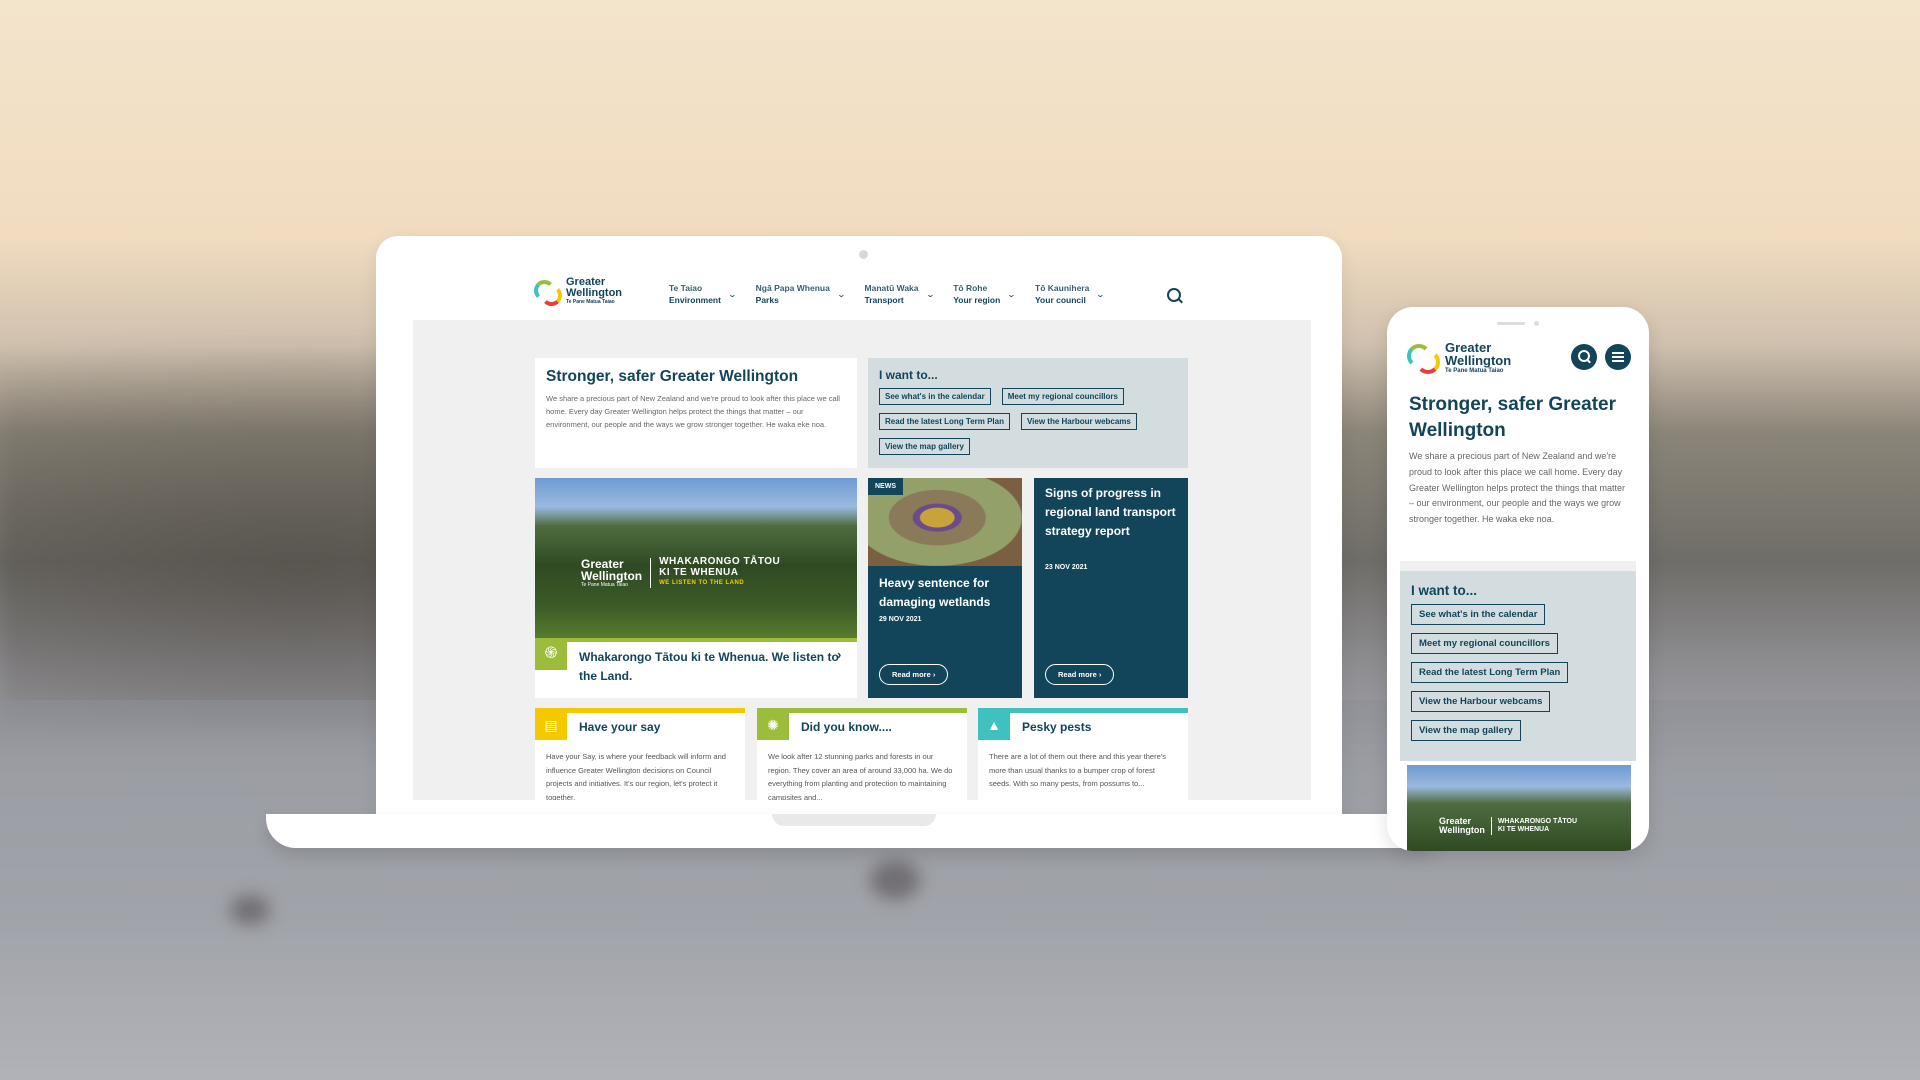 Image resolution: width=1920 pixels, height=1080 pixels. I want to click on speech-bubble-icon: ▤, so click(551, 724).